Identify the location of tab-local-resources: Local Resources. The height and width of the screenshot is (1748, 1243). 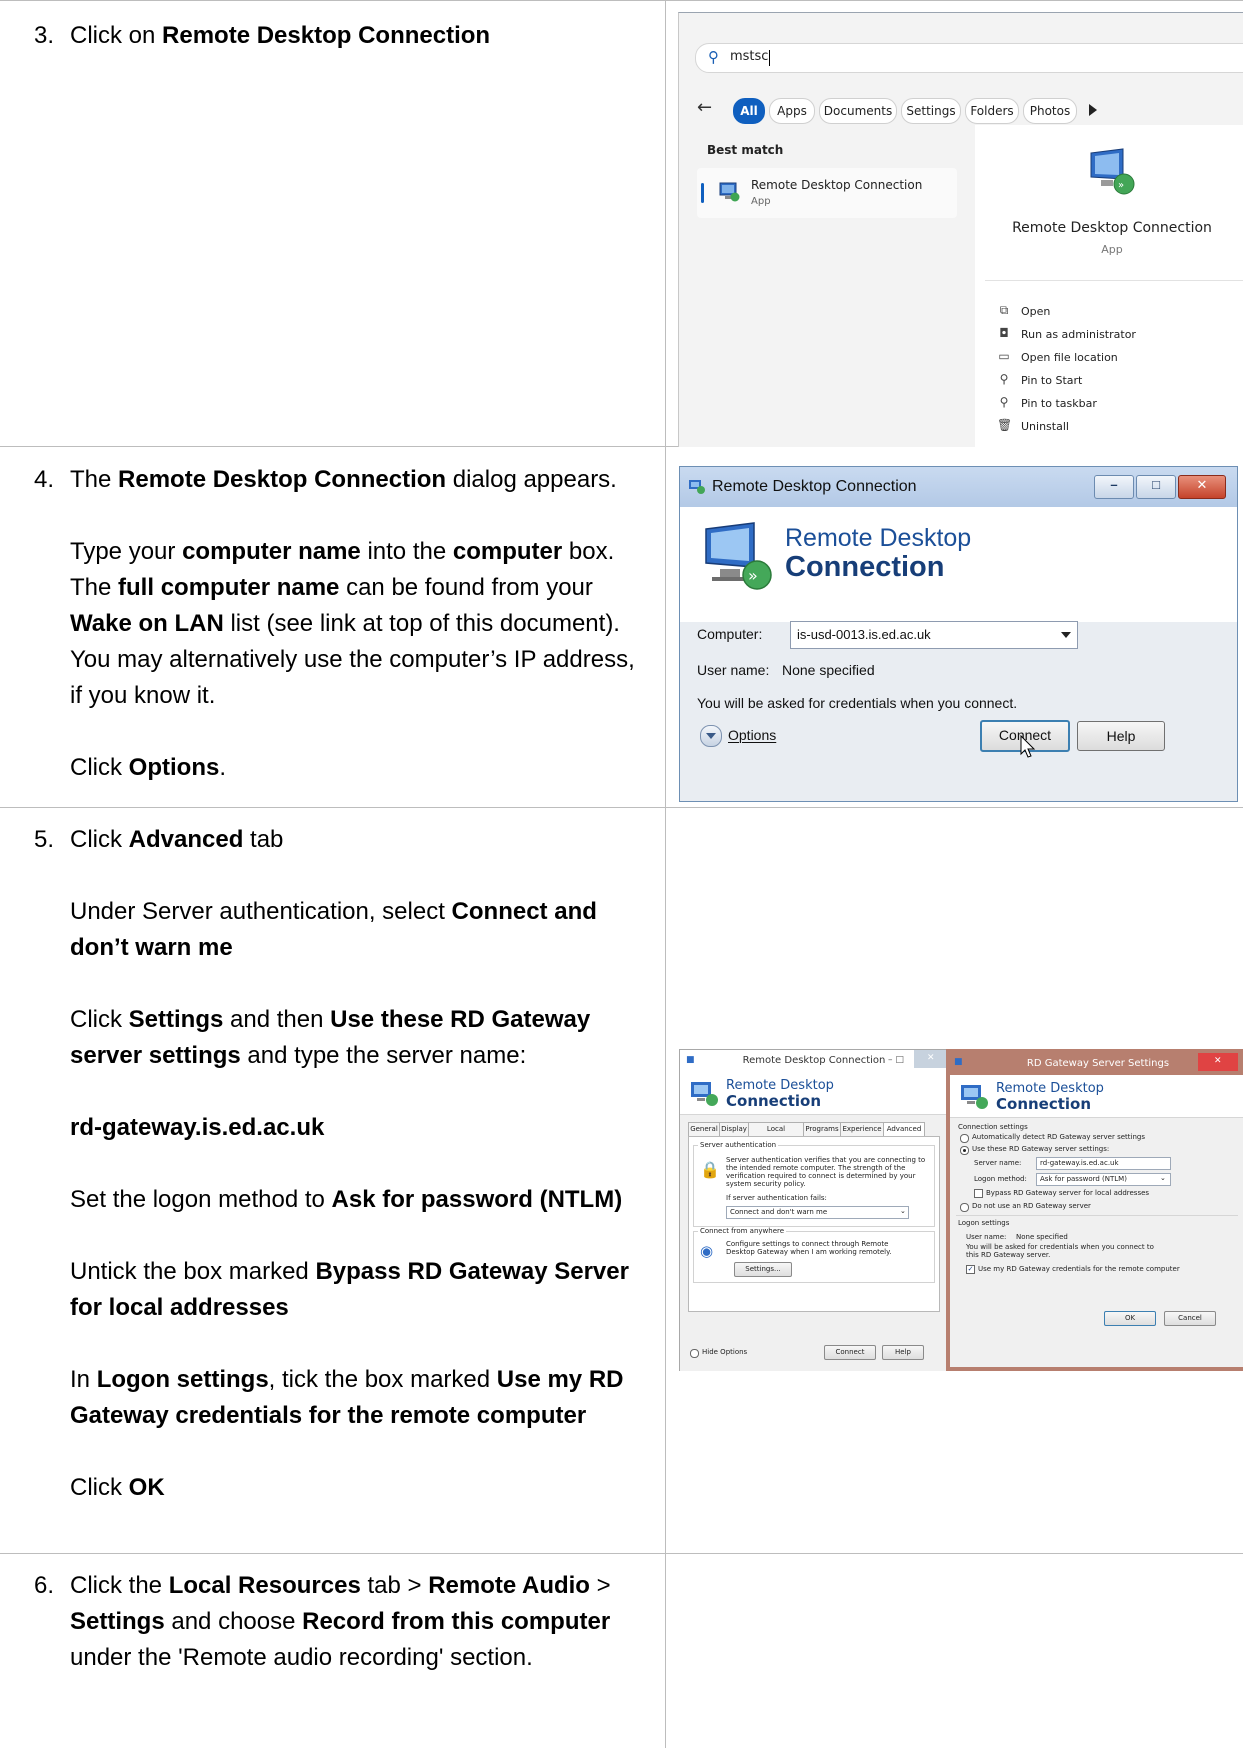
(776, 1134).